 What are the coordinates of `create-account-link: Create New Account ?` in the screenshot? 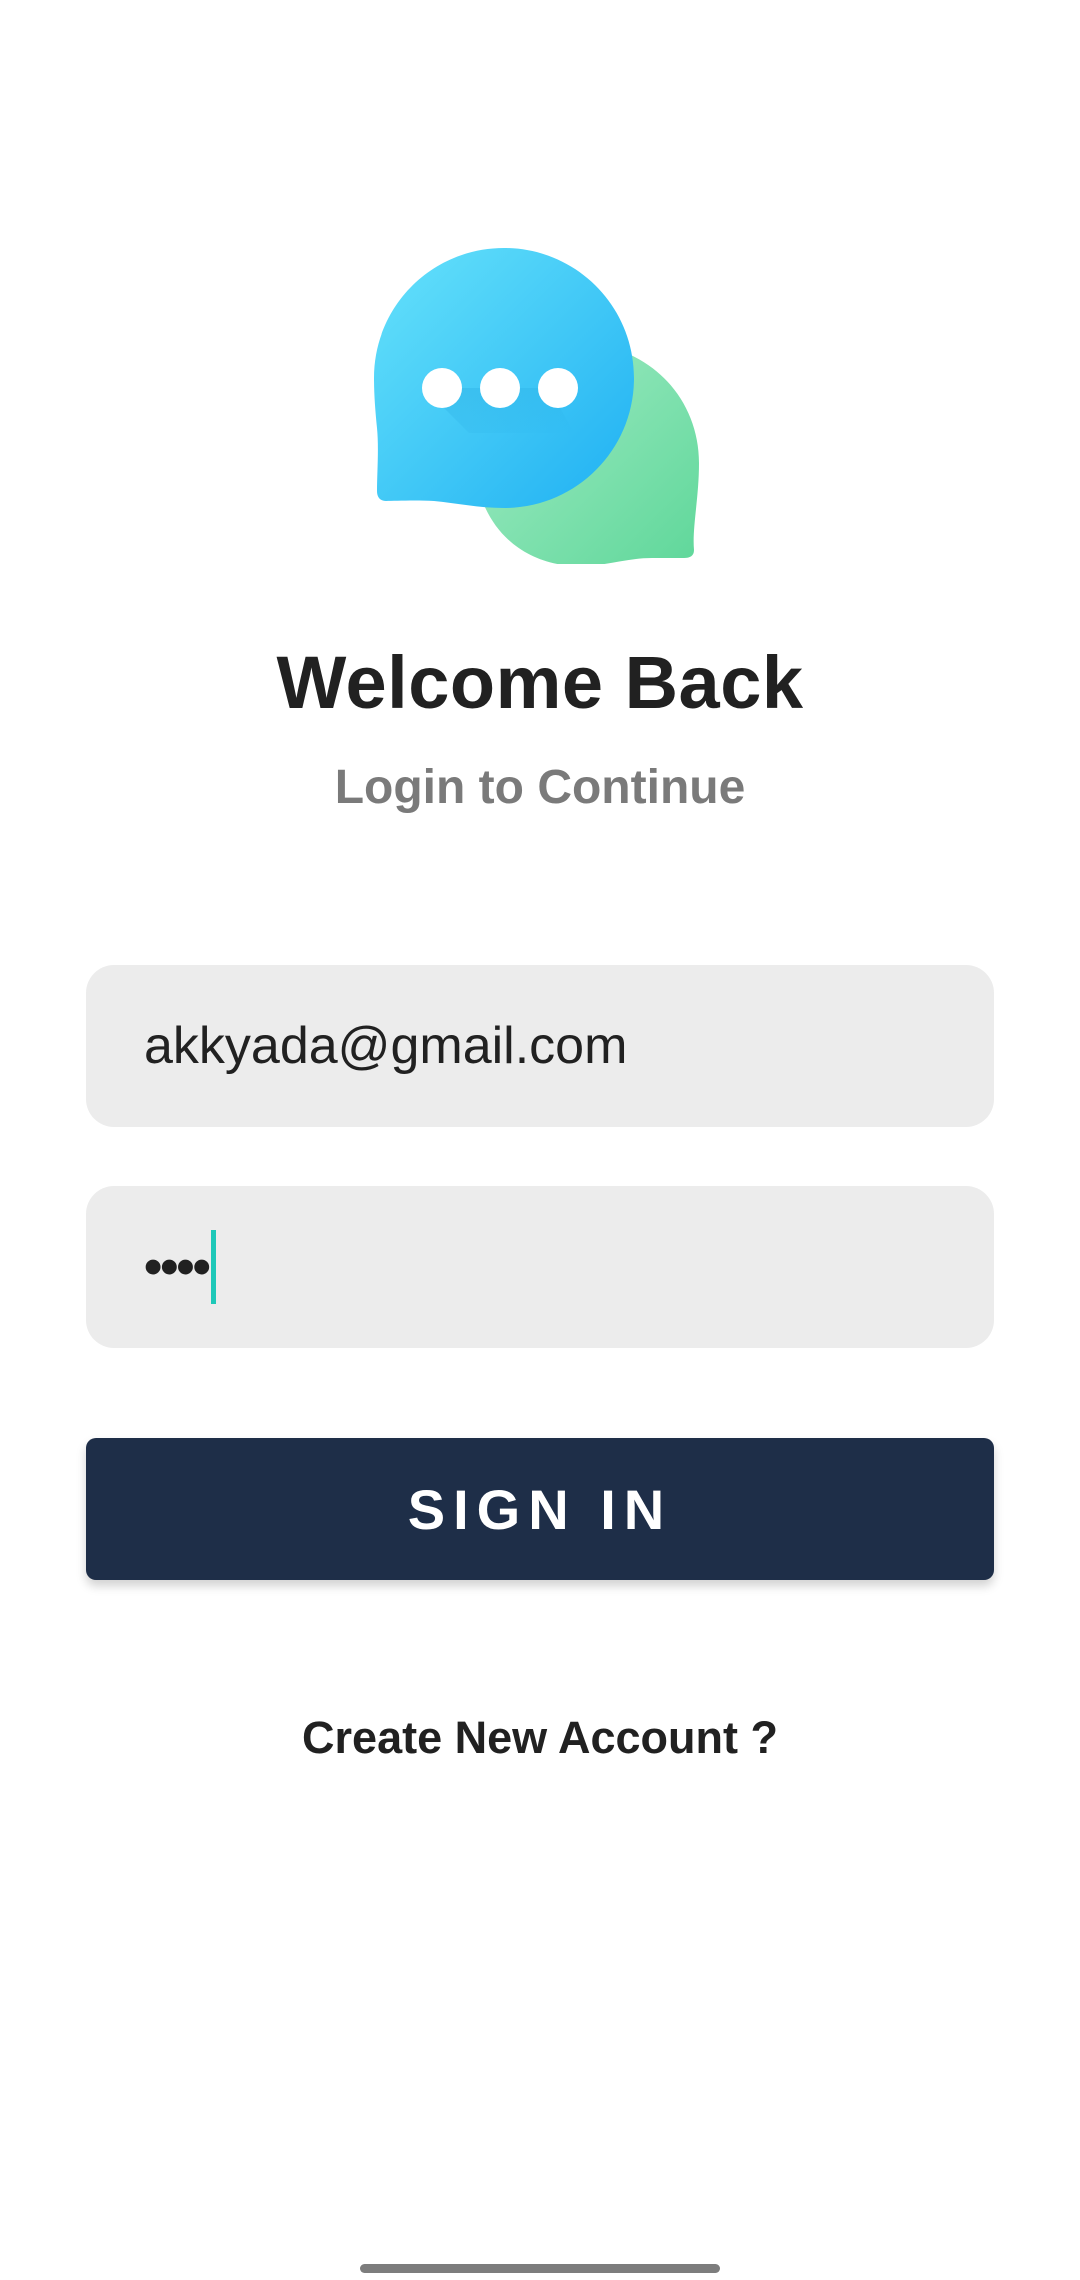 It's located at (540, 1738).